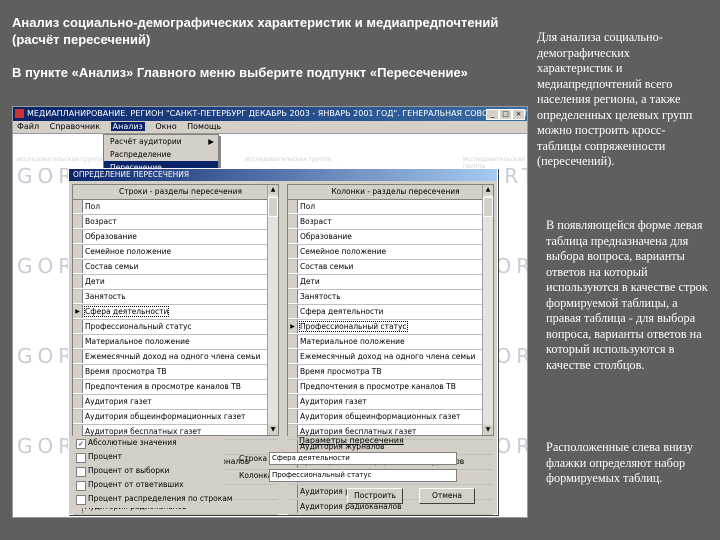 This screenshot has height=540, width=720. What do you see at coordinates (390, 312) in the screenshot?
I see `table-row: Сфера деятельности` at bounding box center [390, 312].